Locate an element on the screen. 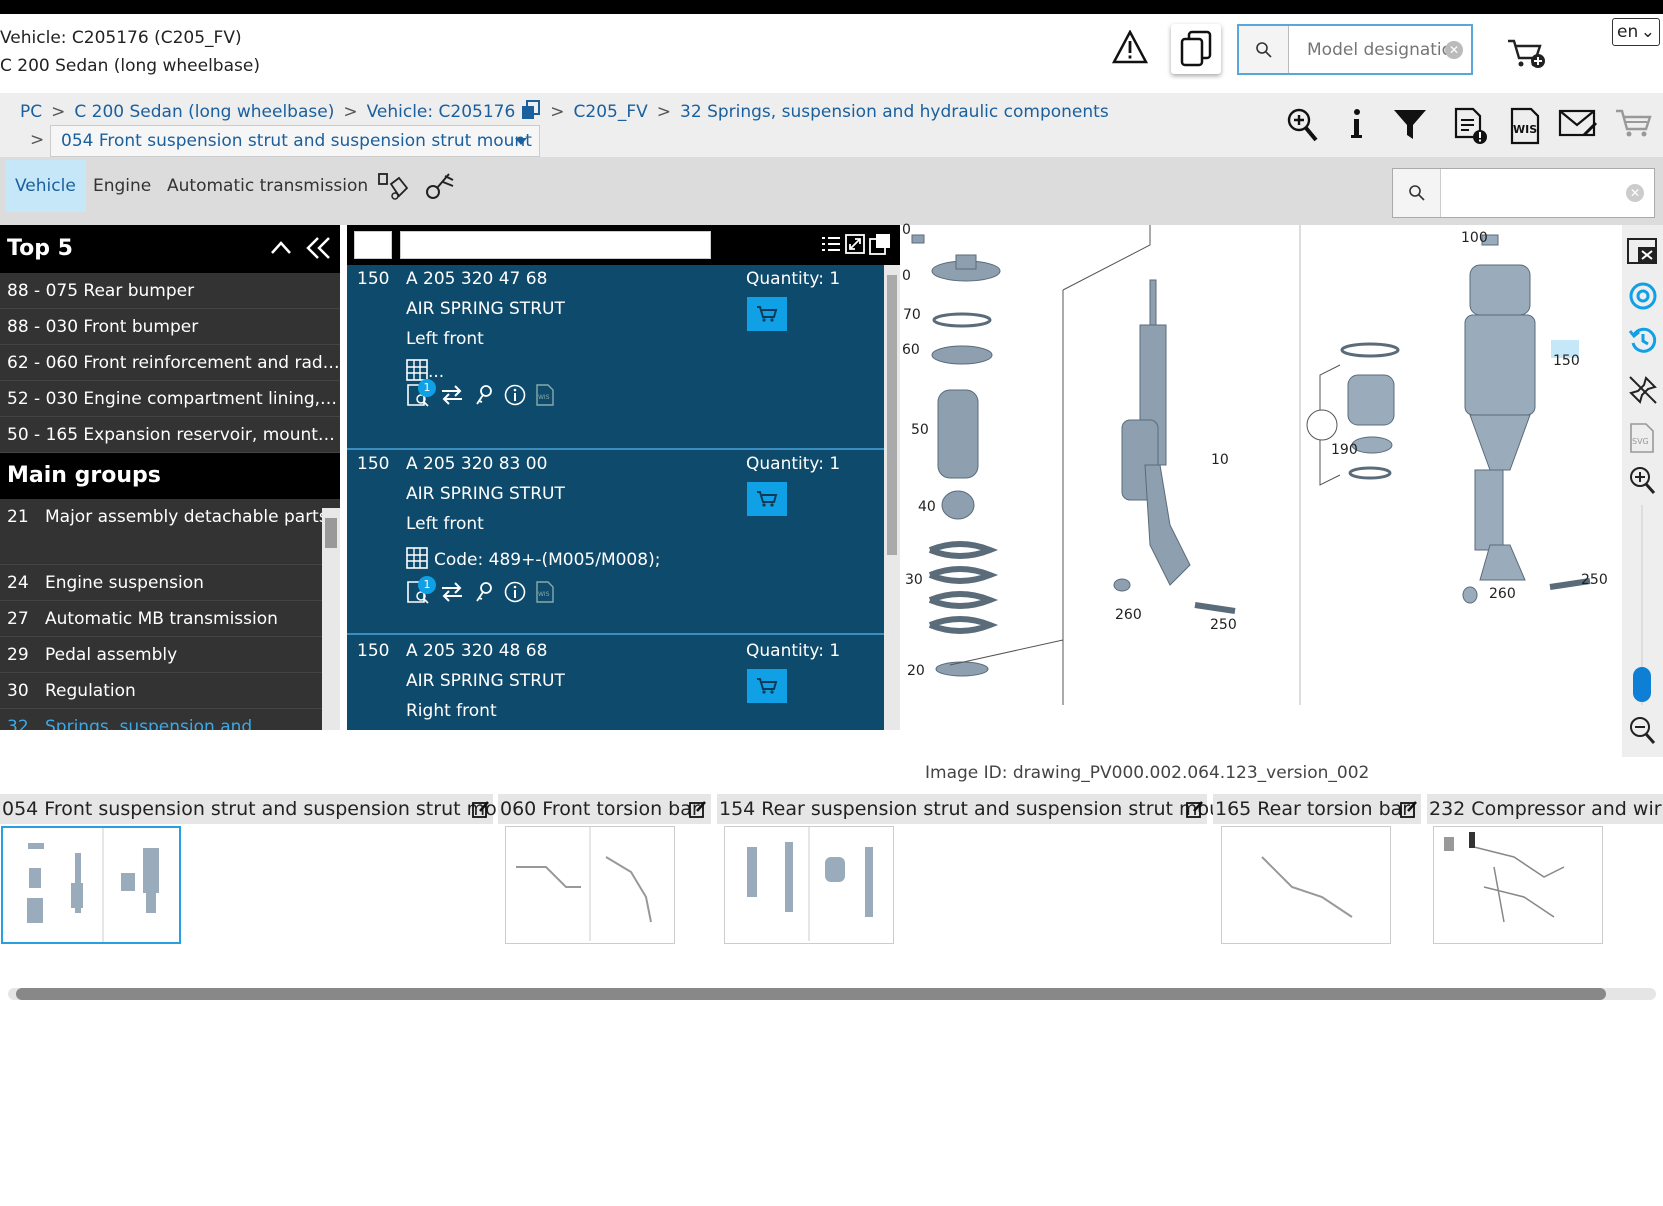 This screenshot has width=1663, height=1206. left-panel-scrollbar is located at coordinates (331, 619).